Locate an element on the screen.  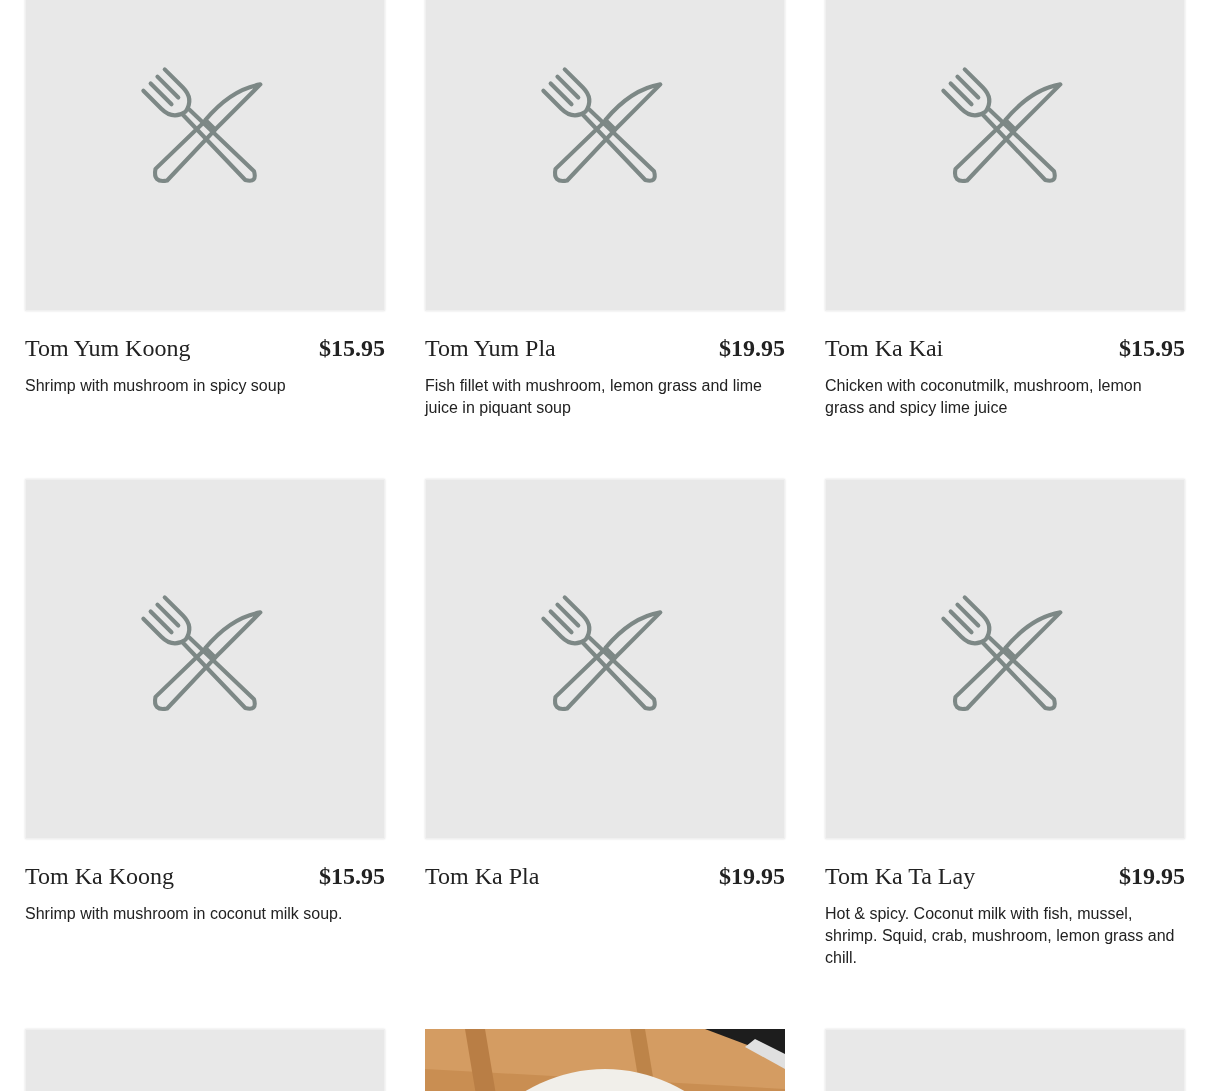
dish-description: Shrimp with mushroom in coconut milk soup. is located at coordinates (184, 914).